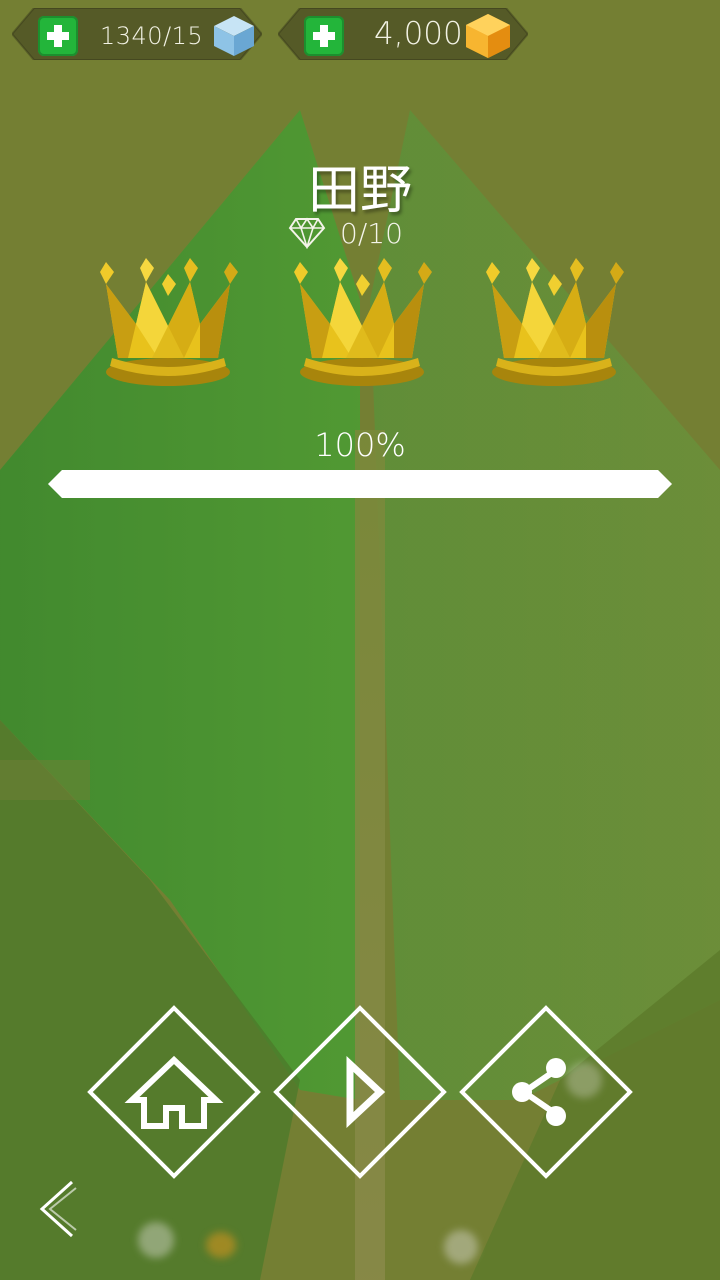 The width and height of the screenshot is (720, 1280). I want to click on home-button, so click(174, 1092).